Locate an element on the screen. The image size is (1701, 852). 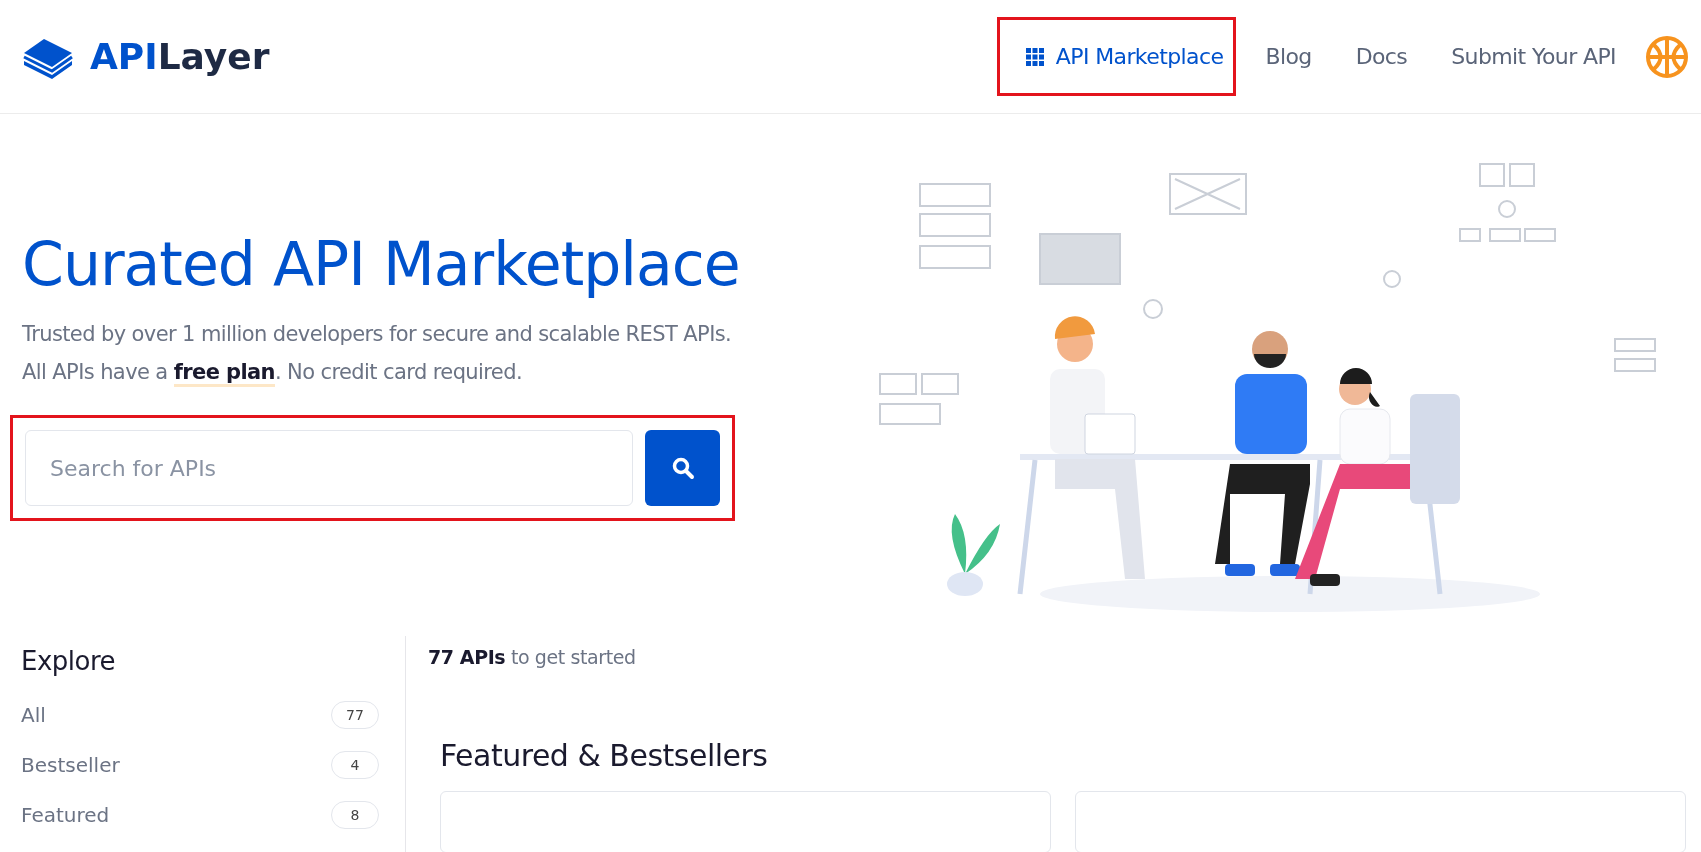
search-icon is located at coordinates (682, 468).